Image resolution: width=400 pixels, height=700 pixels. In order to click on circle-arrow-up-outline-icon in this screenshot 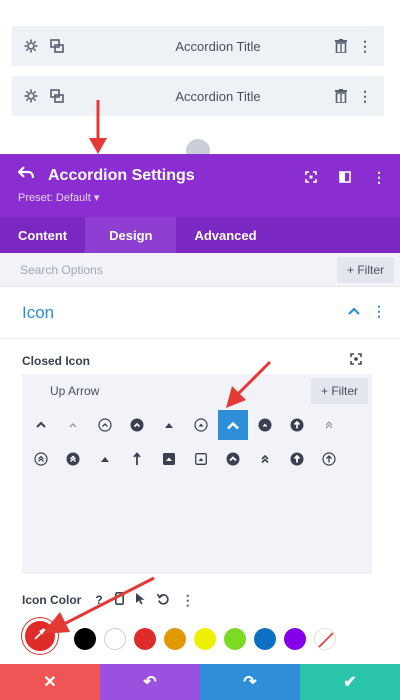, I will do `click(329, 459)`.